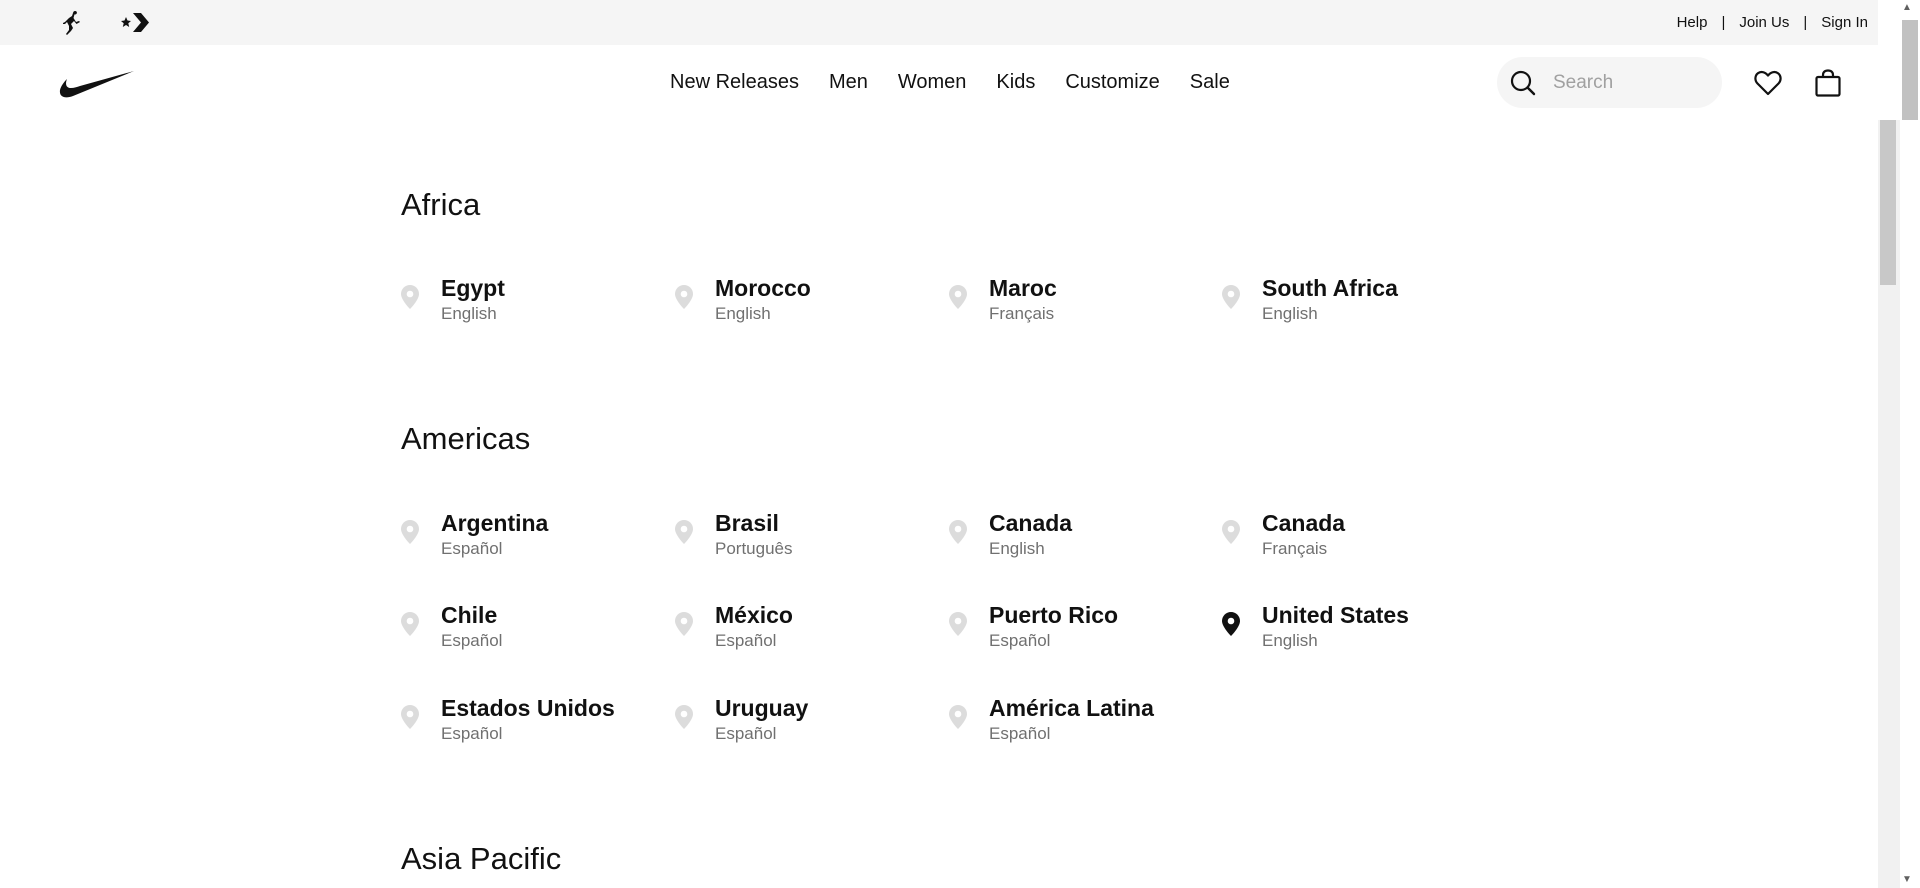  Describe the element at coordinates (1764, 22) in the screenshot. I see `join-us-link: Join Us` at that location.